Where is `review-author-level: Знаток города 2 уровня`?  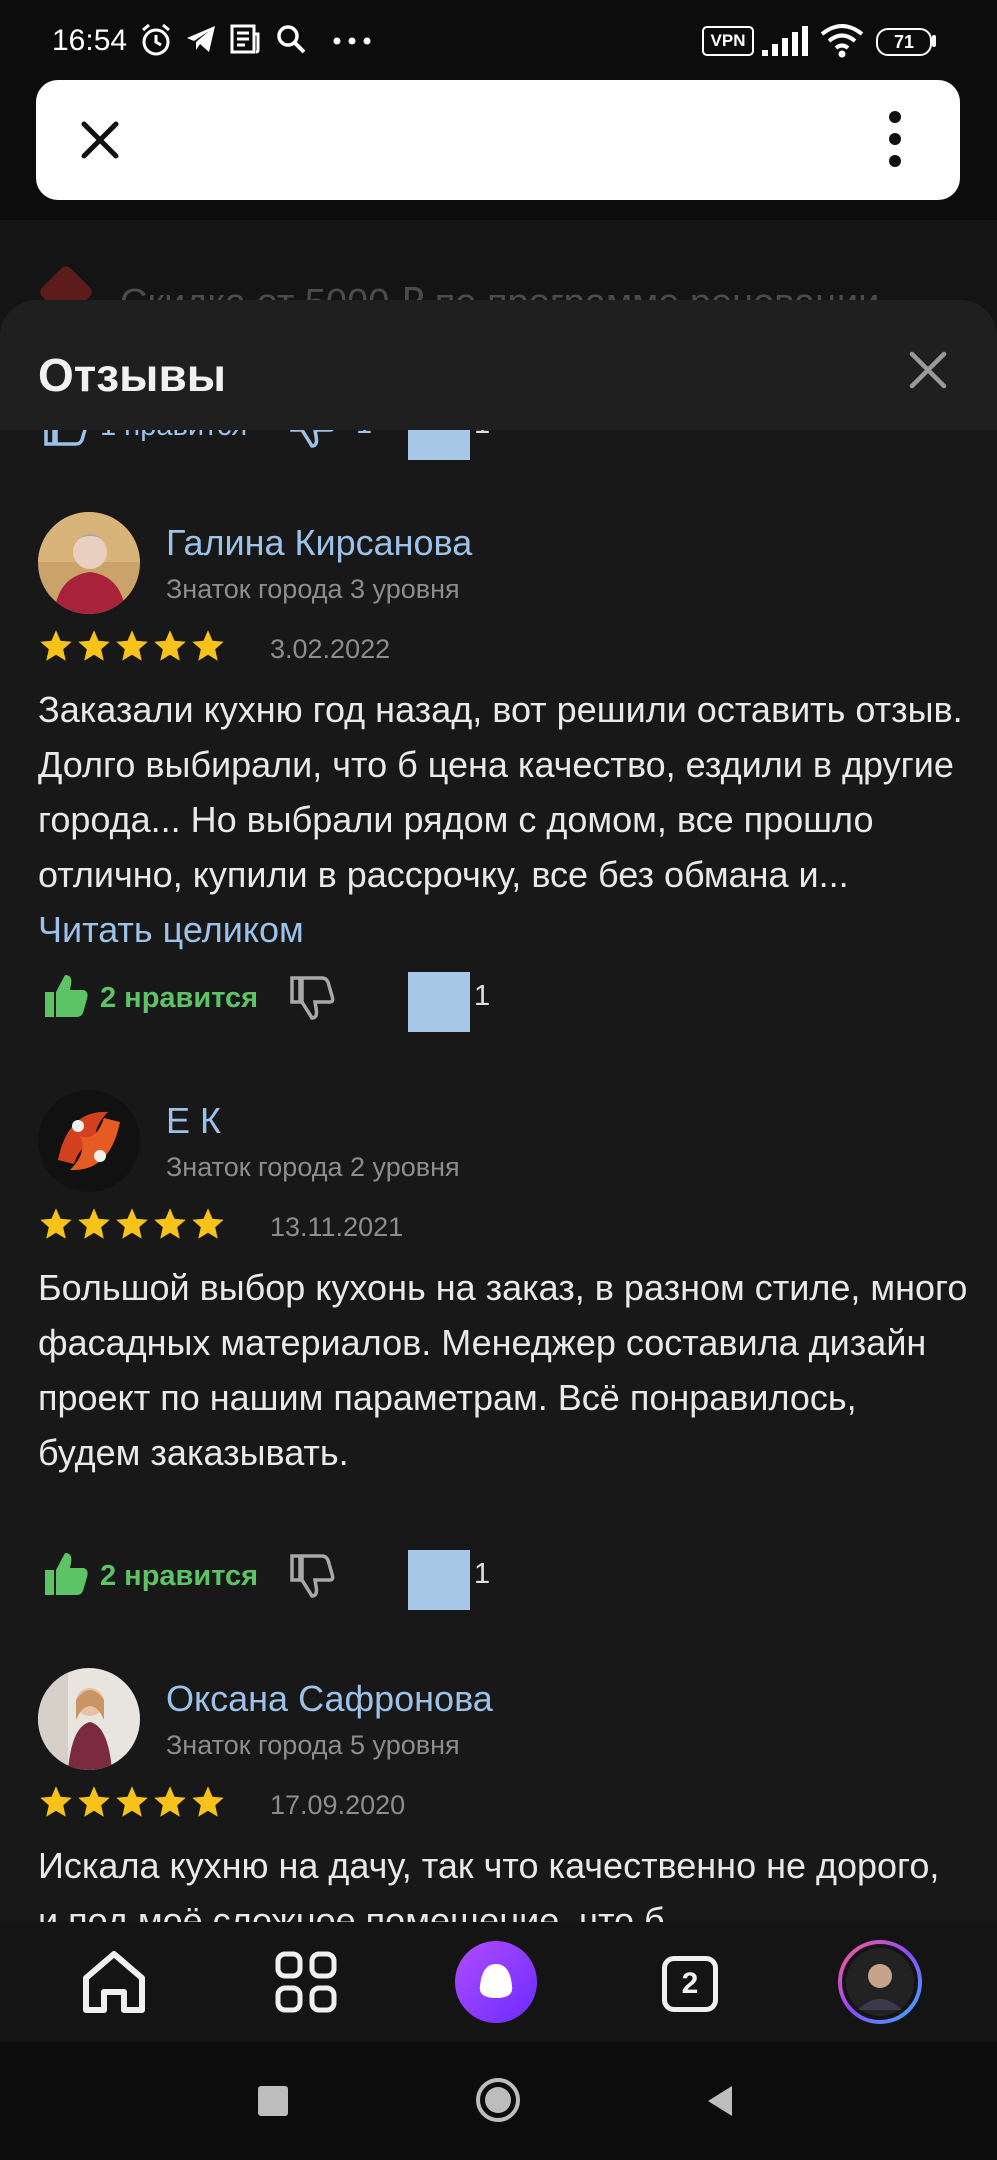
review-author-level: Знаток города 2 уровня is located at coordinates (313, 1167).